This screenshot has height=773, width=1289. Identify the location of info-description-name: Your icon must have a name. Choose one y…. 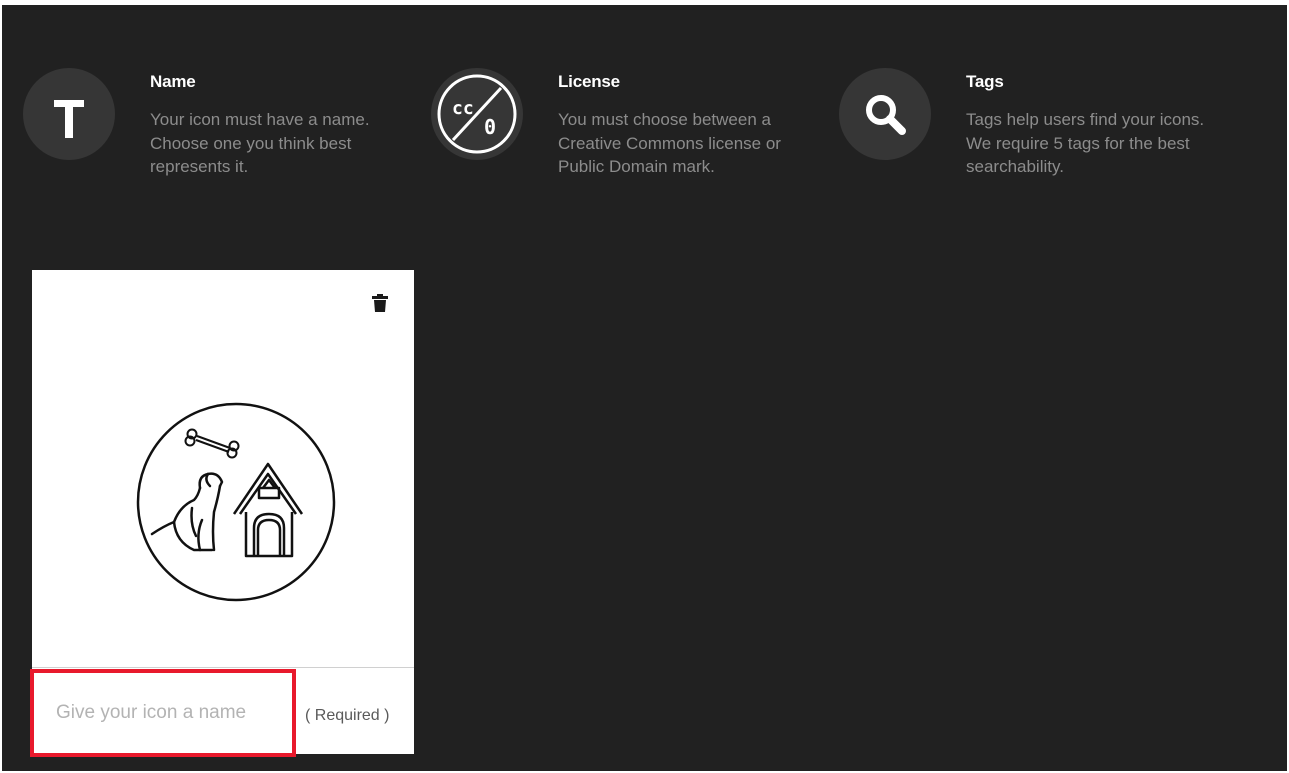
(260, 143).